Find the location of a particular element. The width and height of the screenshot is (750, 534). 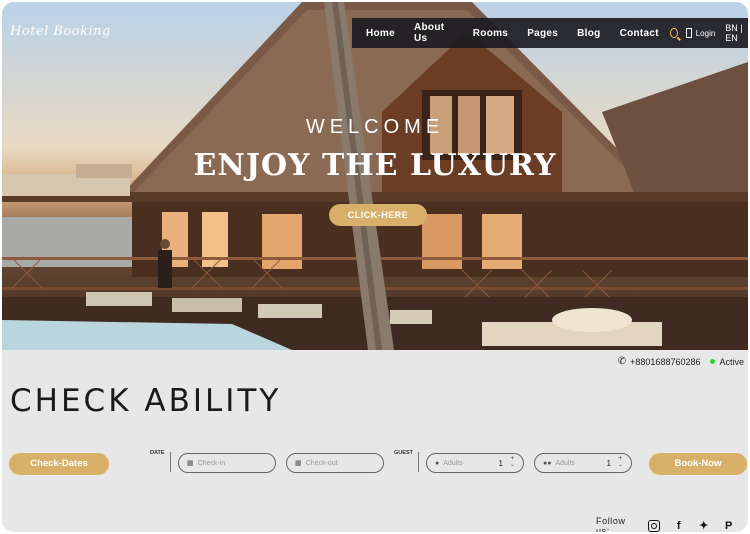

status-dot-icon is located at coordinates (713, 361).